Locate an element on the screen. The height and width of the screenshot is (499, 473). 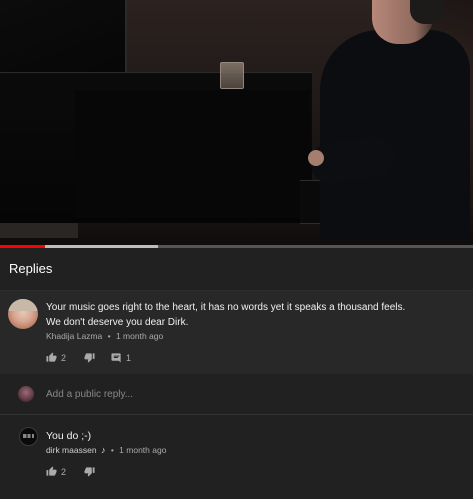
pianist-hair is located at coordinates (427, 12).